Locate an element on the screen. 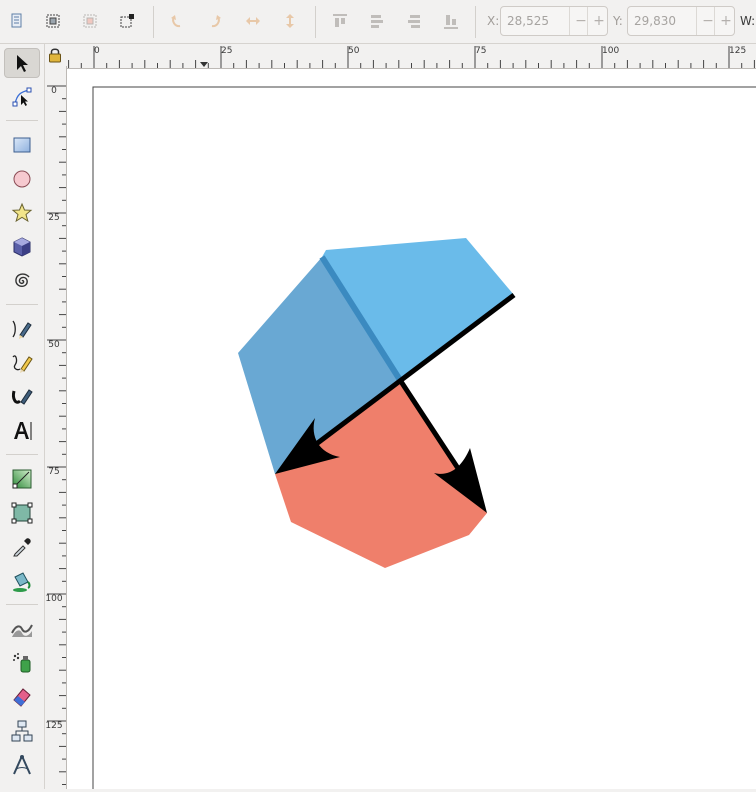 The height and width of the screenshot is (792, 756). pencil-icon is located at coordinates (22, 364).